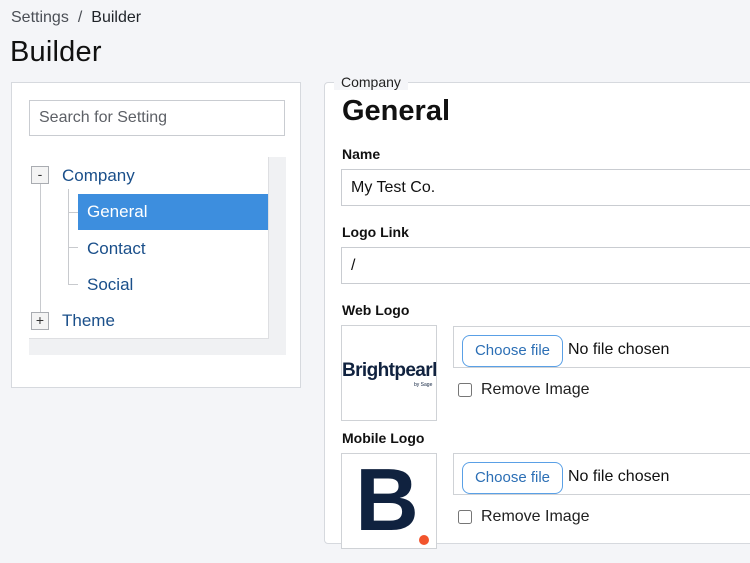 This screenshot has width=750, height=563. What do you see at coordinates (465, 390) in the screenshot?
I see `web-logo-remove-checkbox` at bounding box center [465, 390].